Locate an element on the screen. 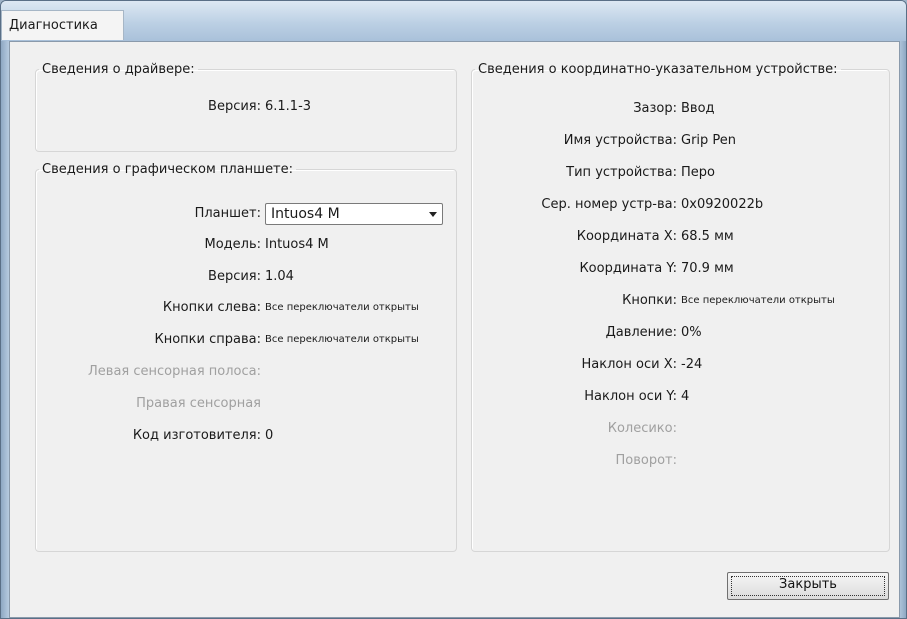  tablet-vendor-value: 0 is located at coordinates (269, 435).